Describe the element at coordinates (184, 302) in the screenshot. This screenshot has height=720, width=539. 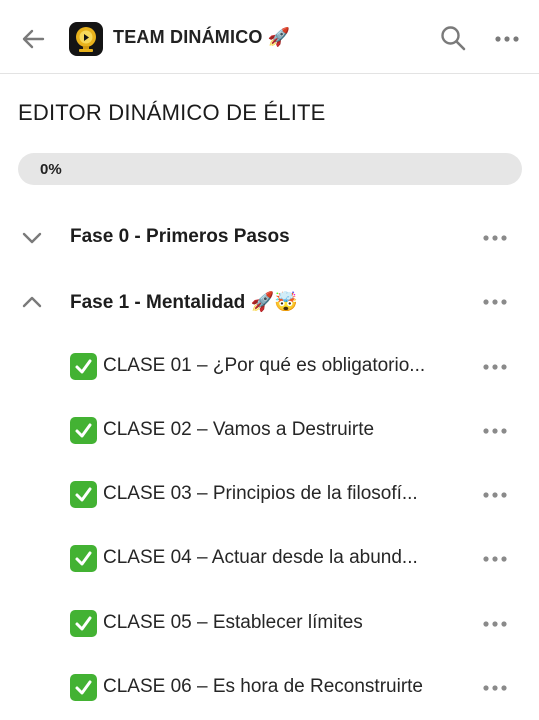
I see `section-title: Fase 1 - Mentalidad 🚀🤯` at that location.